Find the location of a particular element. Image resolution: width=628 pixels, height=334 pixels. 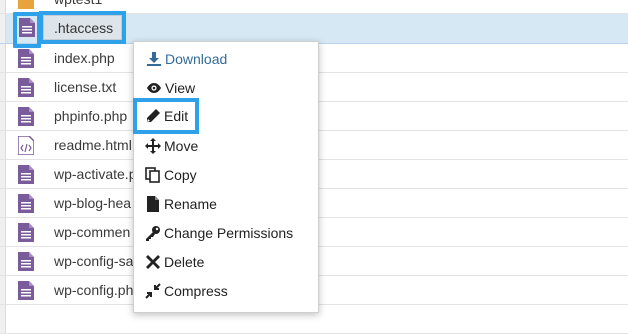

menu-item-label: View is located at coordinates (180, 88).